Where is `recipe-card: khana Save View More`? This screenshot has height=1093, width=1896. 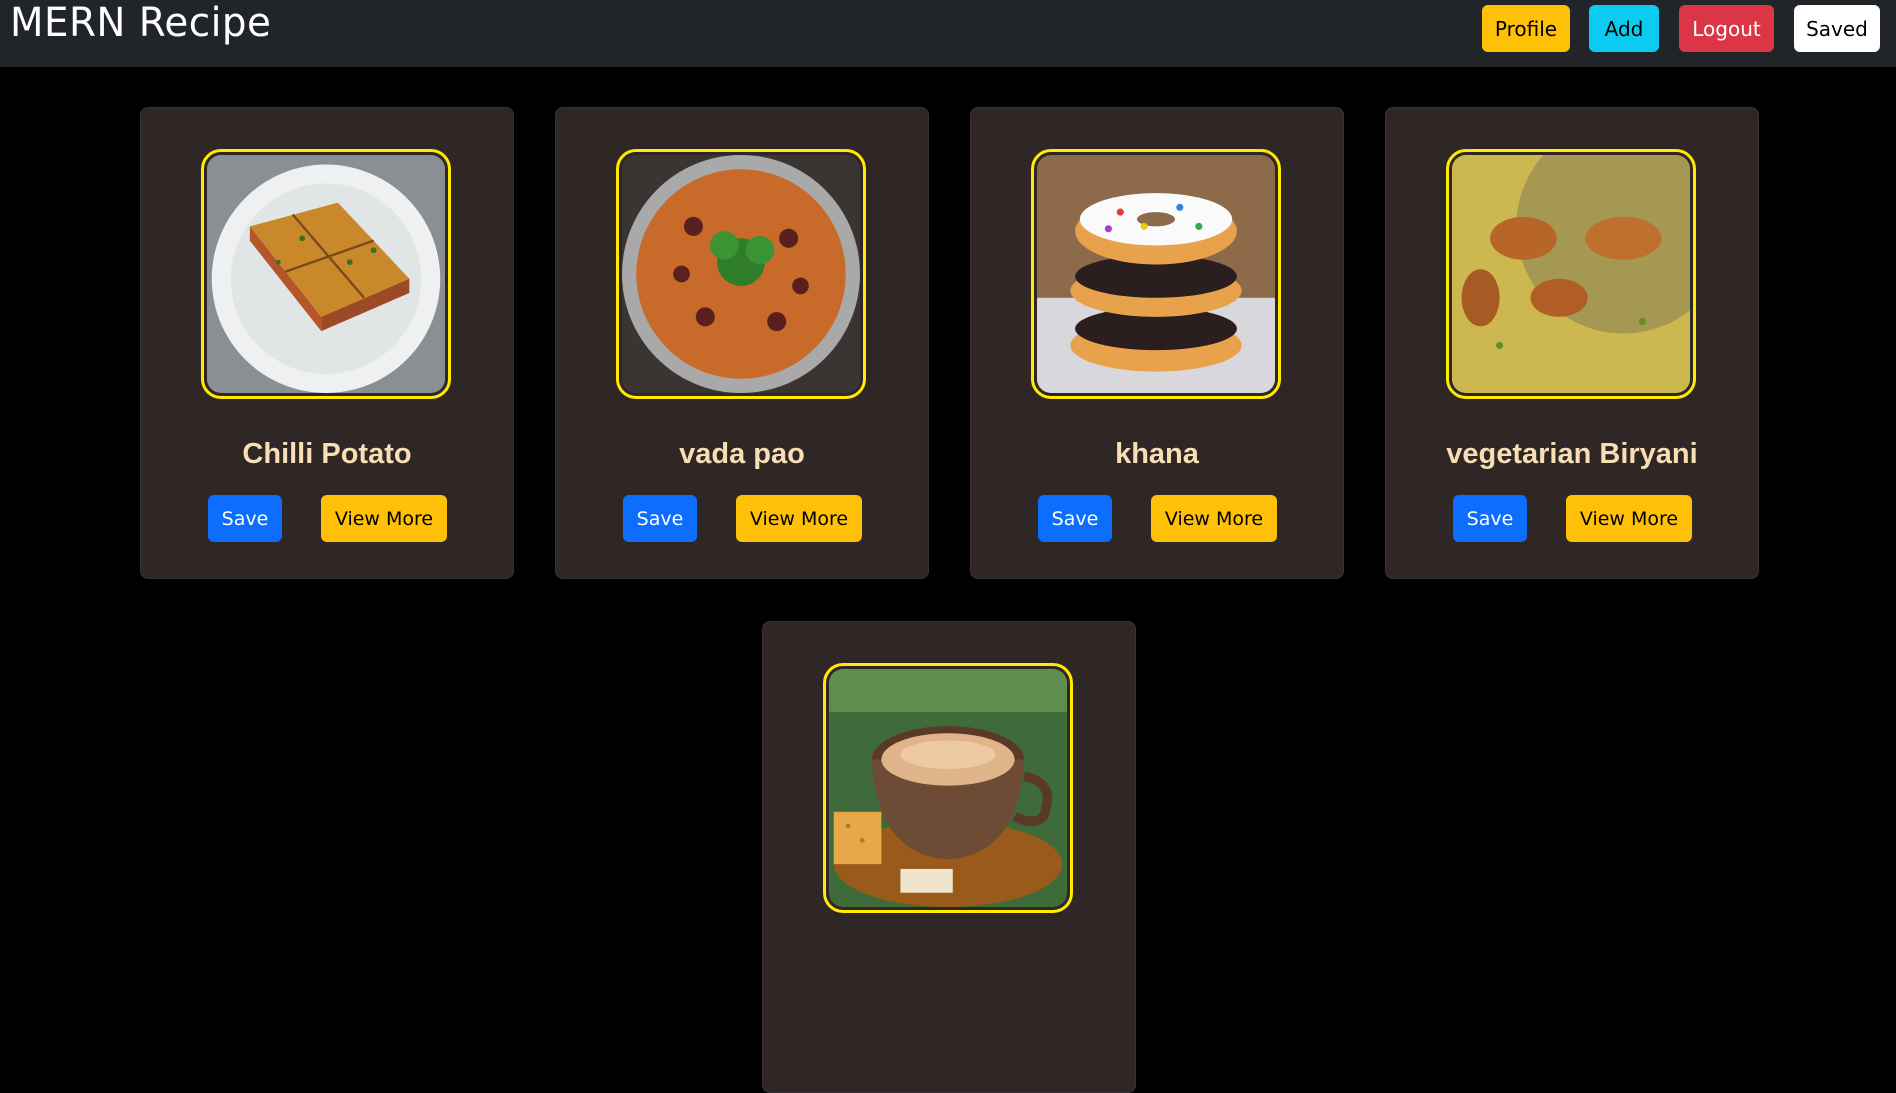
recipe-card: khana Save View More is located at coordinates (1157, 343).